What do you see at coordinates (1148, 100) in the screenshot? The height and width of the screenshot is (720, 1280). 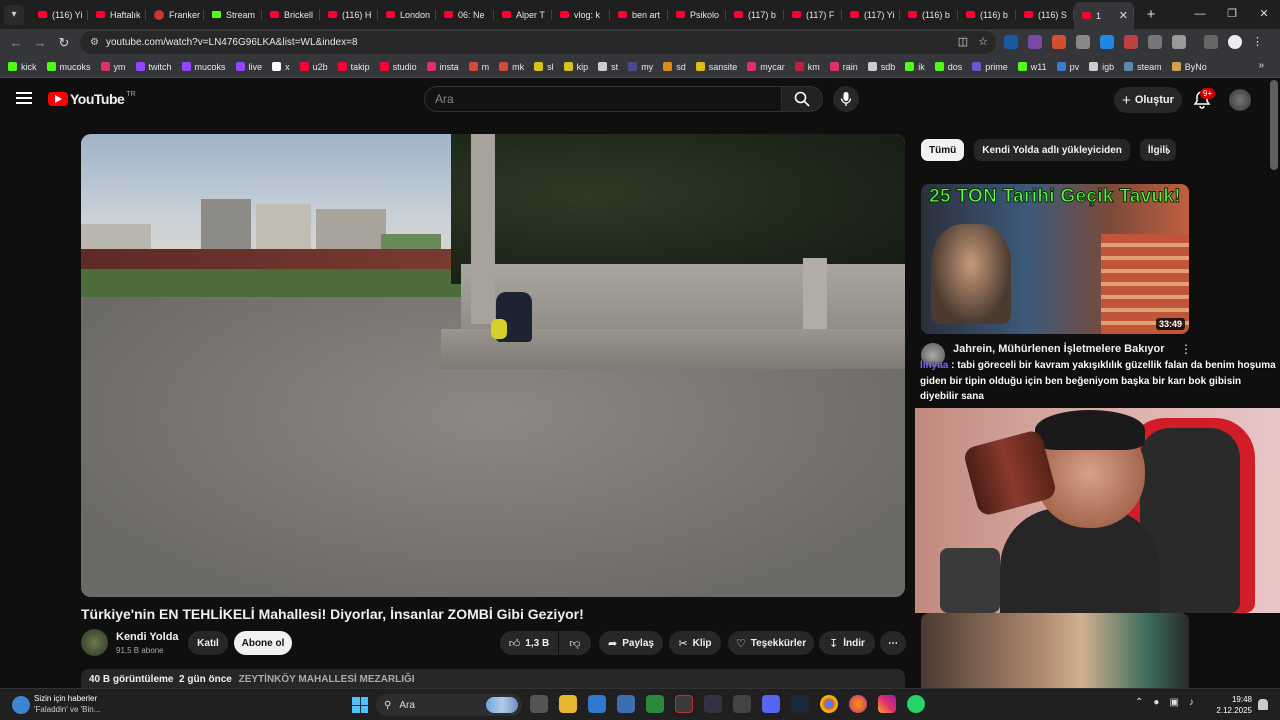 I see `create-button: + Oluştur` at bounding box center [1148, 100].